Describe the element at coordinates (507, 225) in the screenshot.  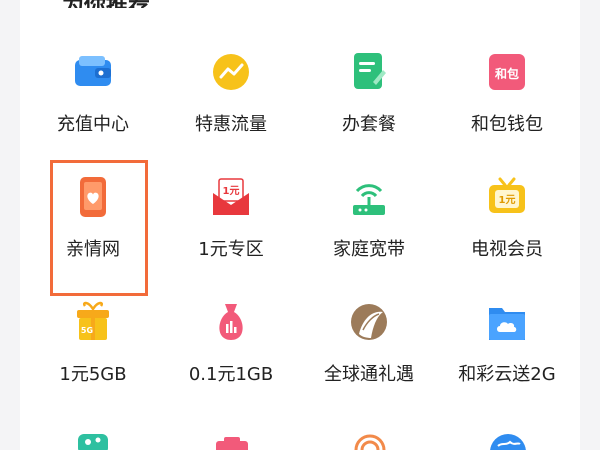
I see `service-tv-member: 1元 电视会员` at that location.